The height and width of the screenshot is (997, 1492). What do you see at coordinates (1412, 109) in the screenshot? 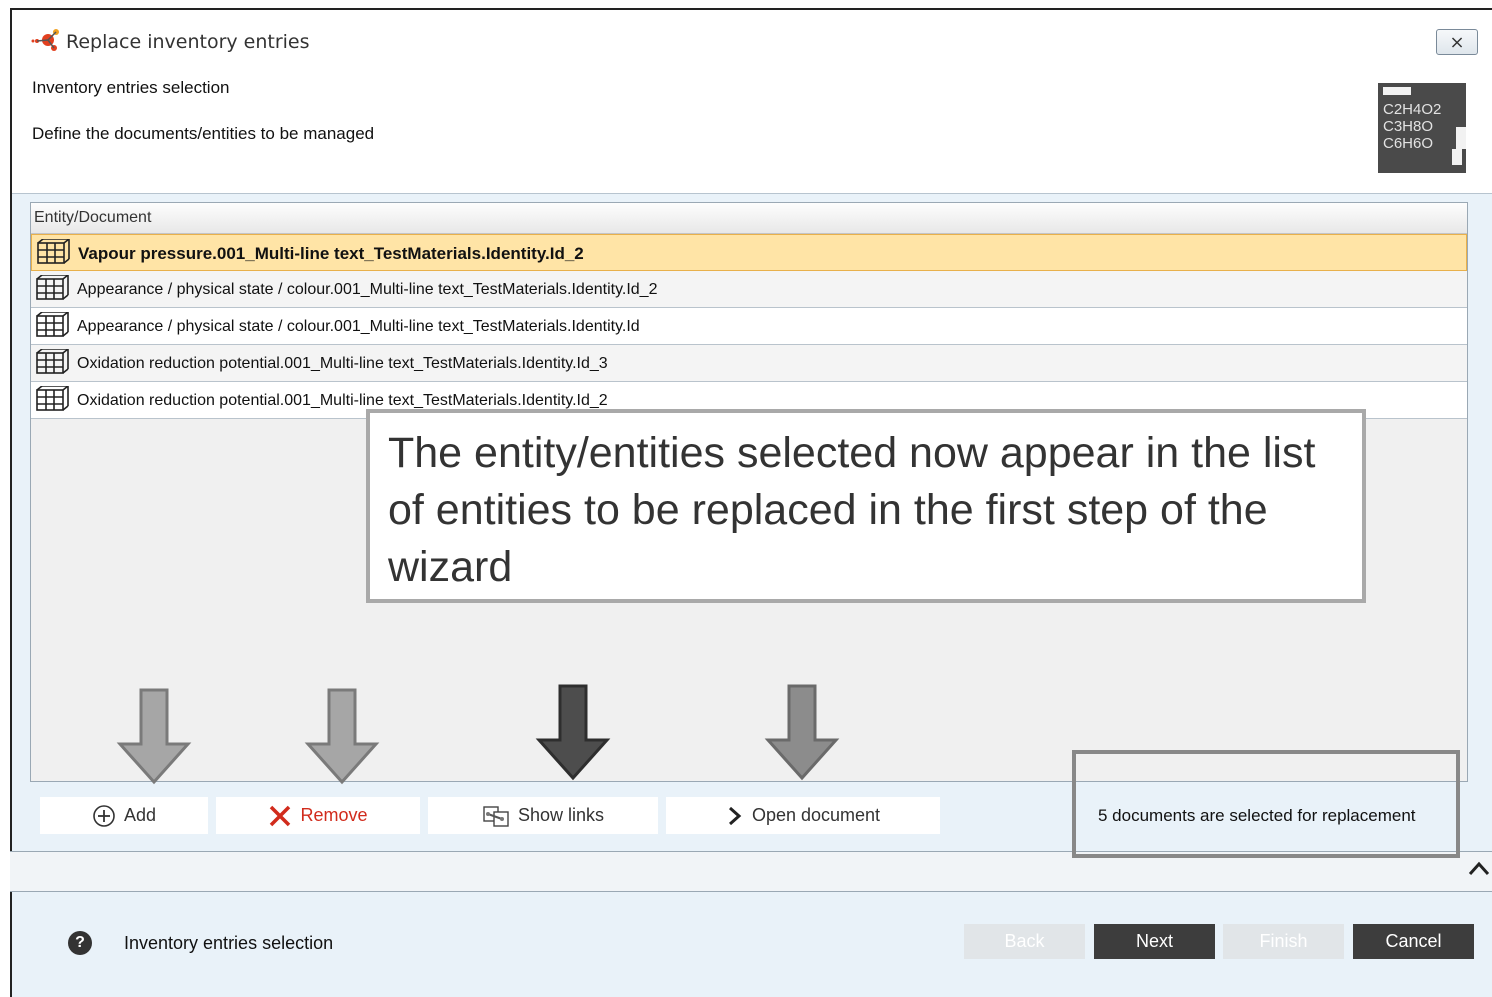
I see `logo-line: C2H4O2` at bounding box center [1412, 109].